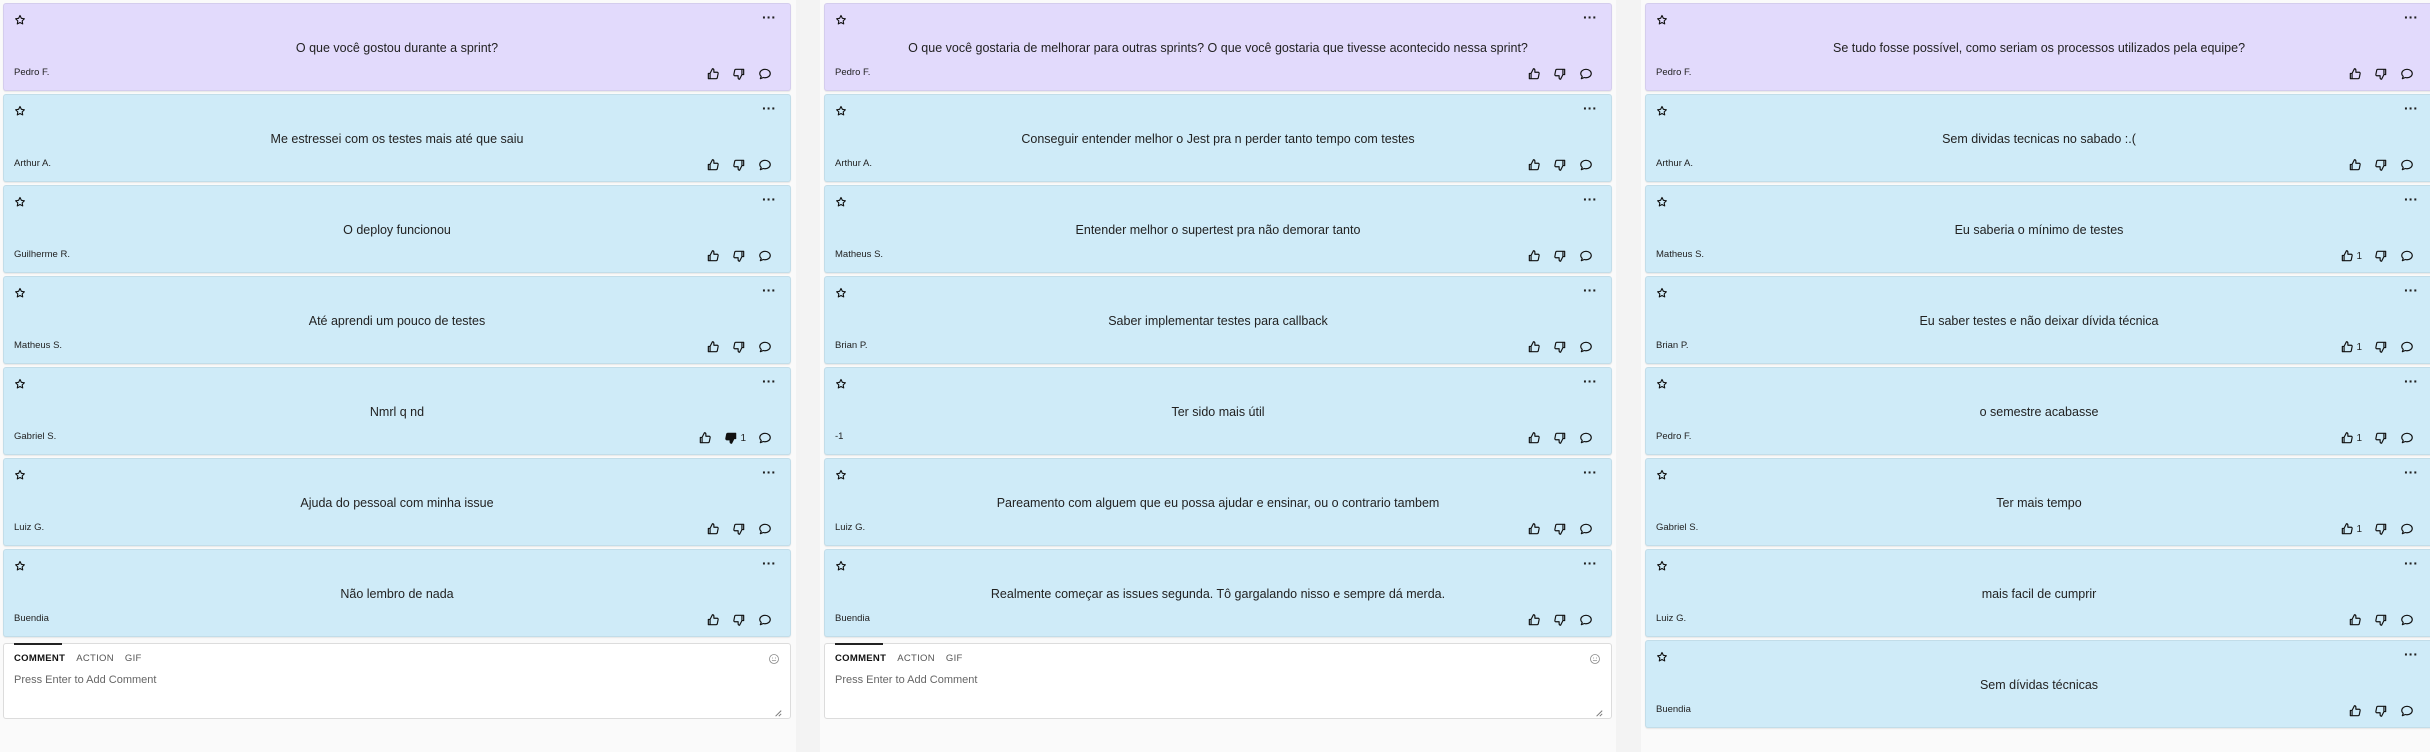 The height and width of the screenshot is (752, 2430). I want to click on note-card: ··· Nmrl q nd Gabriel S. 1, so click(397, 411).